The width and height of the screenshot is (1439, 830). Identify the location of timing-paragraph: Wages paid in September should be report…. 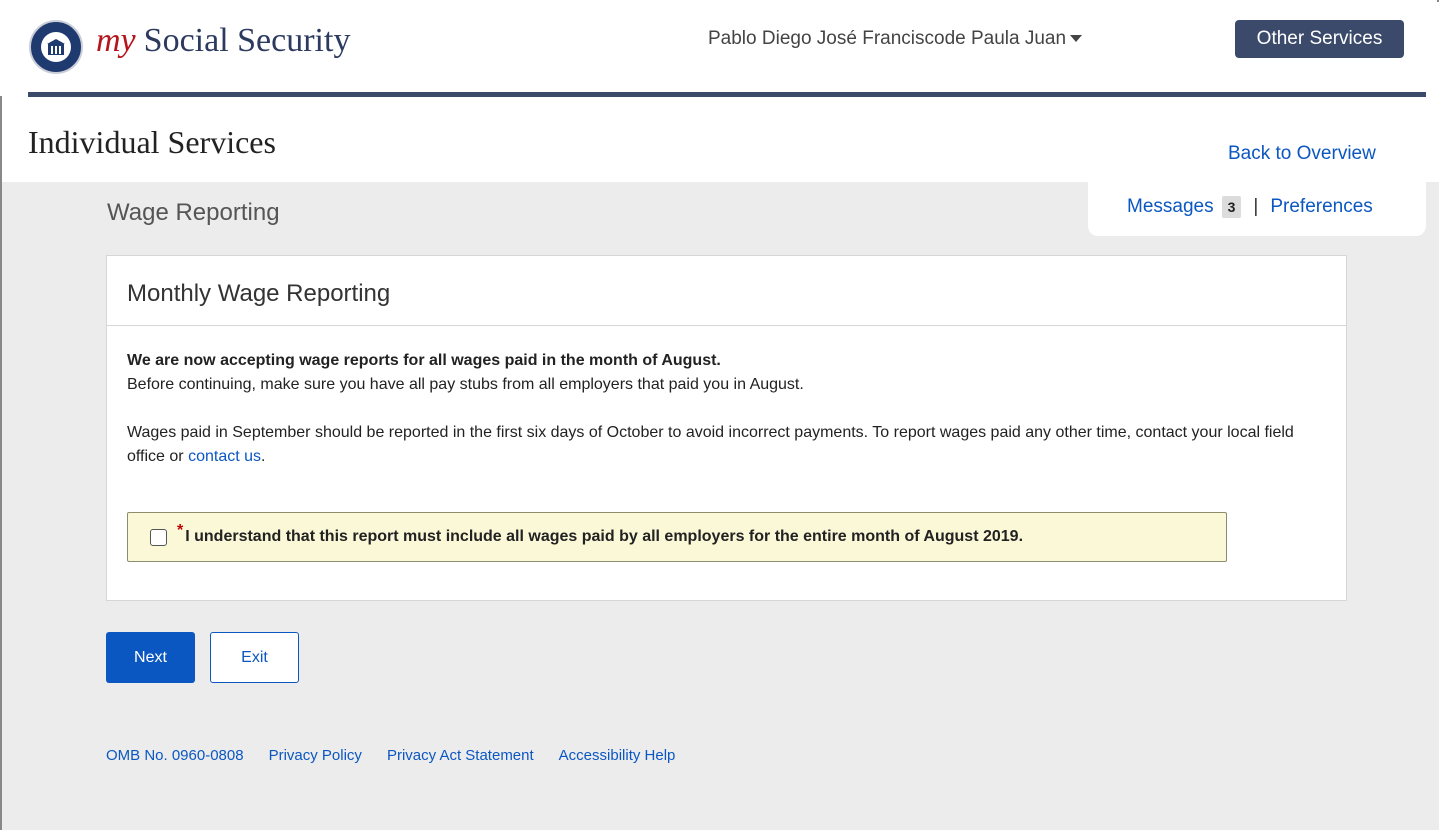
(722, 445).